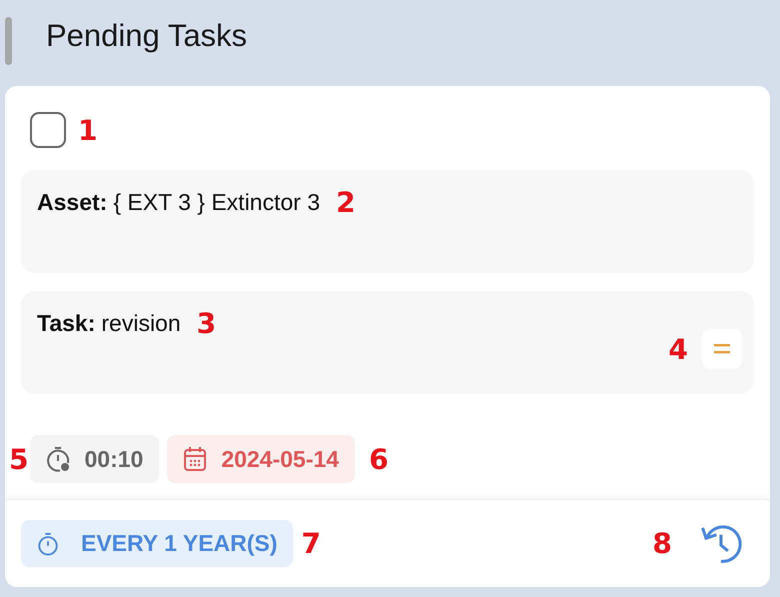 This screenshot has width=780, height=597. What do you see at coordinates (346, 202) in the screenshot?
I see `callout-number: 2` at bounding box center [346, 202].